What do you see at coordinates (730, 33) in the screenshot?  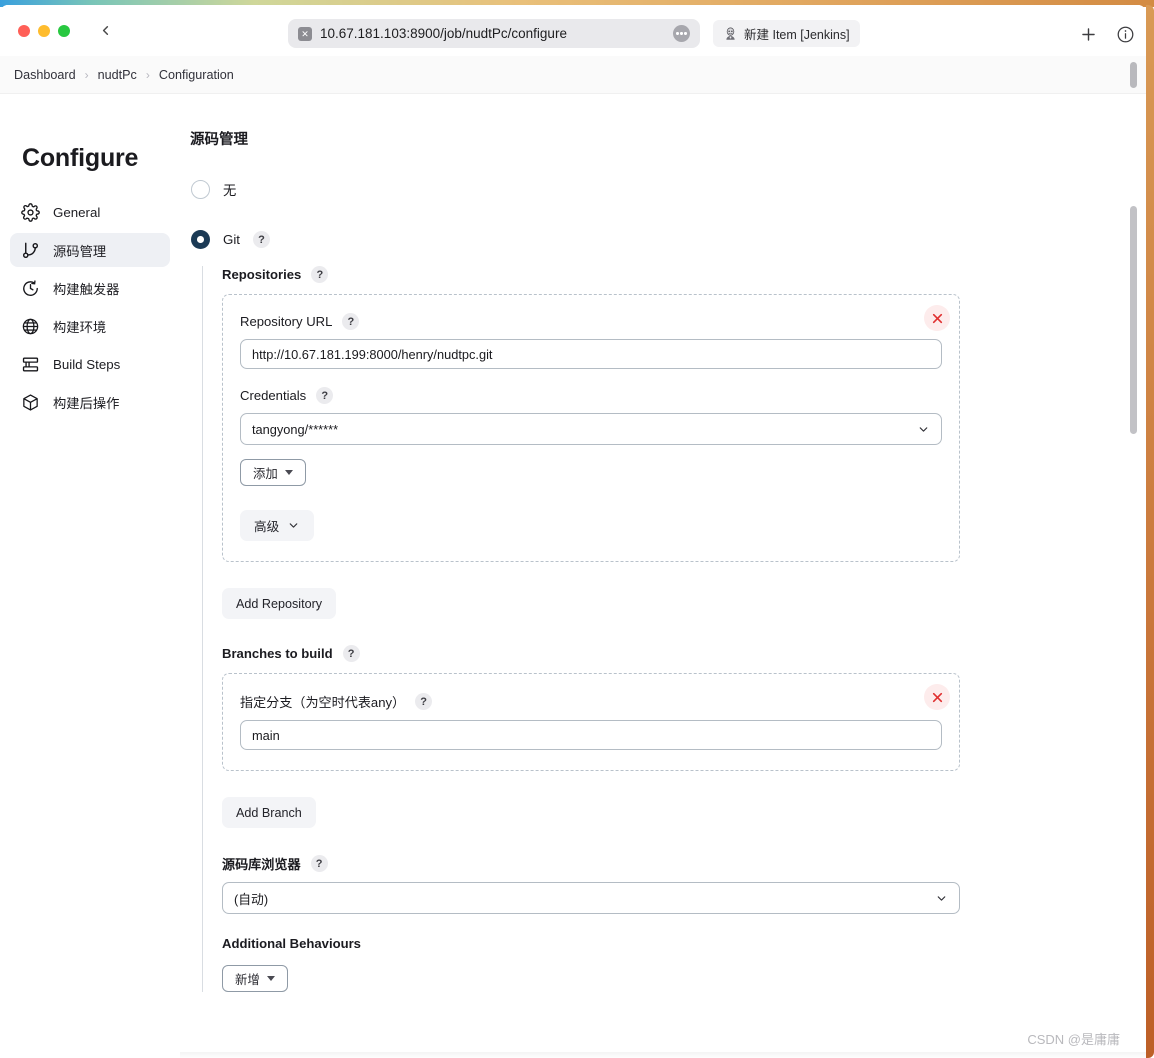 I see `jenkins-butler-icon` at bounding box center [730, 33].